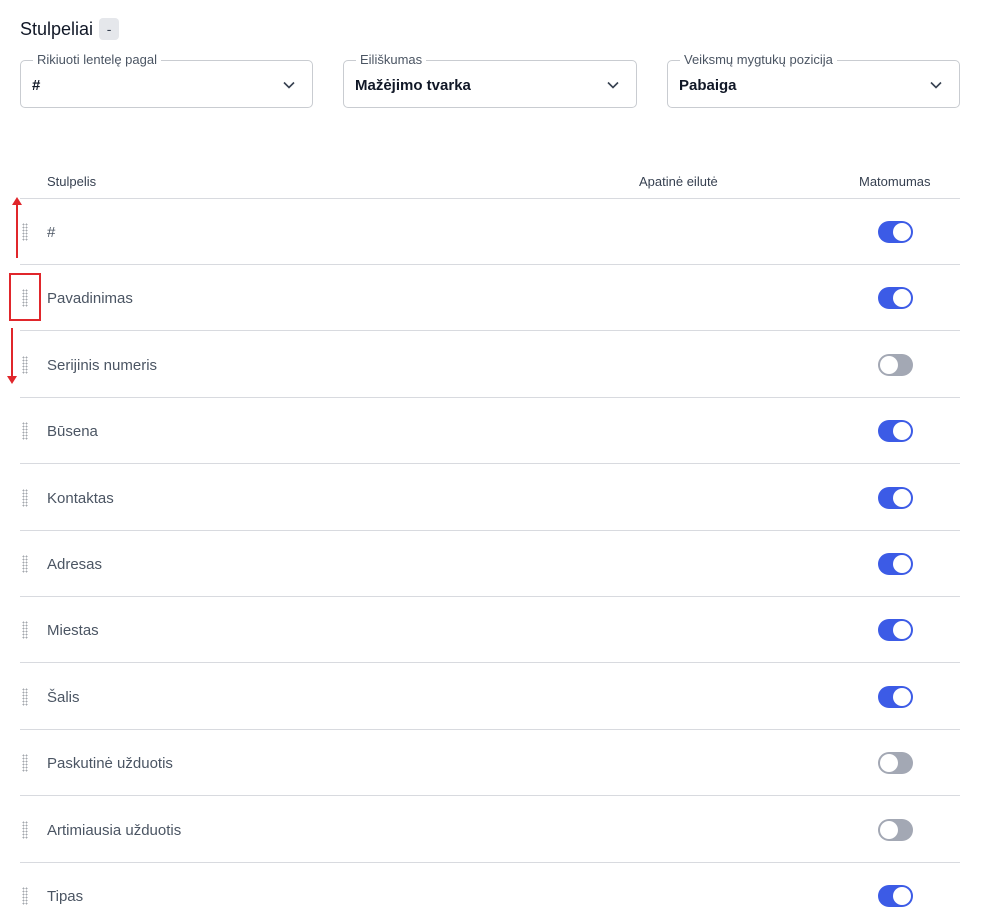  What do you see at coordinates (813, 80) in the screenshot?
I see `action-buttons-position-select: Veiksmų mygtukų pozicija Pabaiga` at bounding box center [813, 80].